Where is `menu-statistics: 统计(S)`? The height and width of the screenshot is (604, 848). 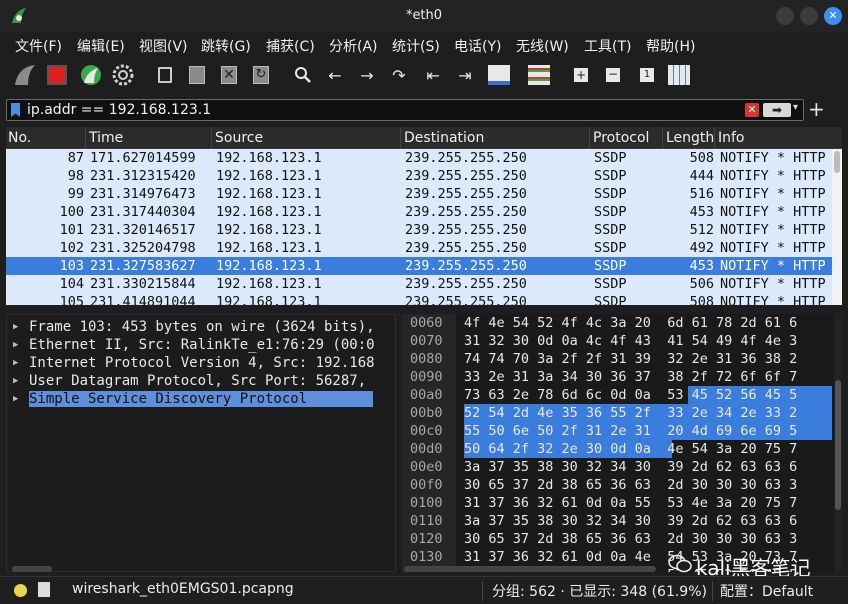 menu-statistics: 统计(S) is located at coordinates (416, 46).